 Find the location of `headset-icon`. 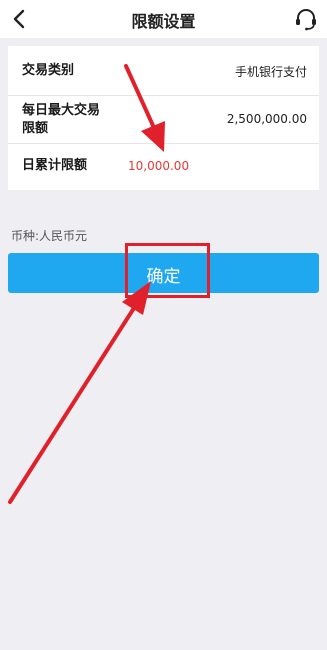

headset-icon is located at coordinates (306, 20).